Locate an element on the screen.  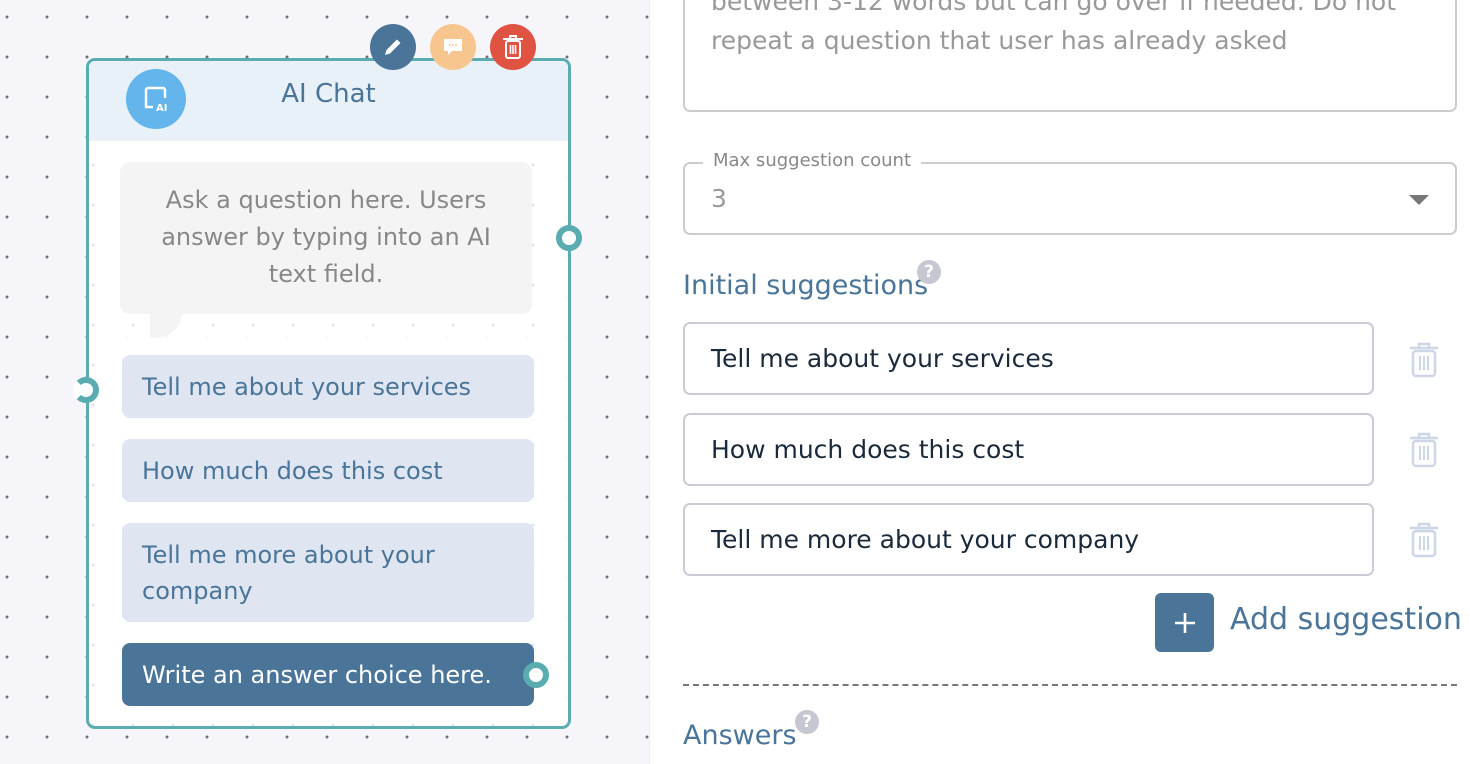
answer-choice-input: Write an answer choice here. is located at coordinates (328, 674).